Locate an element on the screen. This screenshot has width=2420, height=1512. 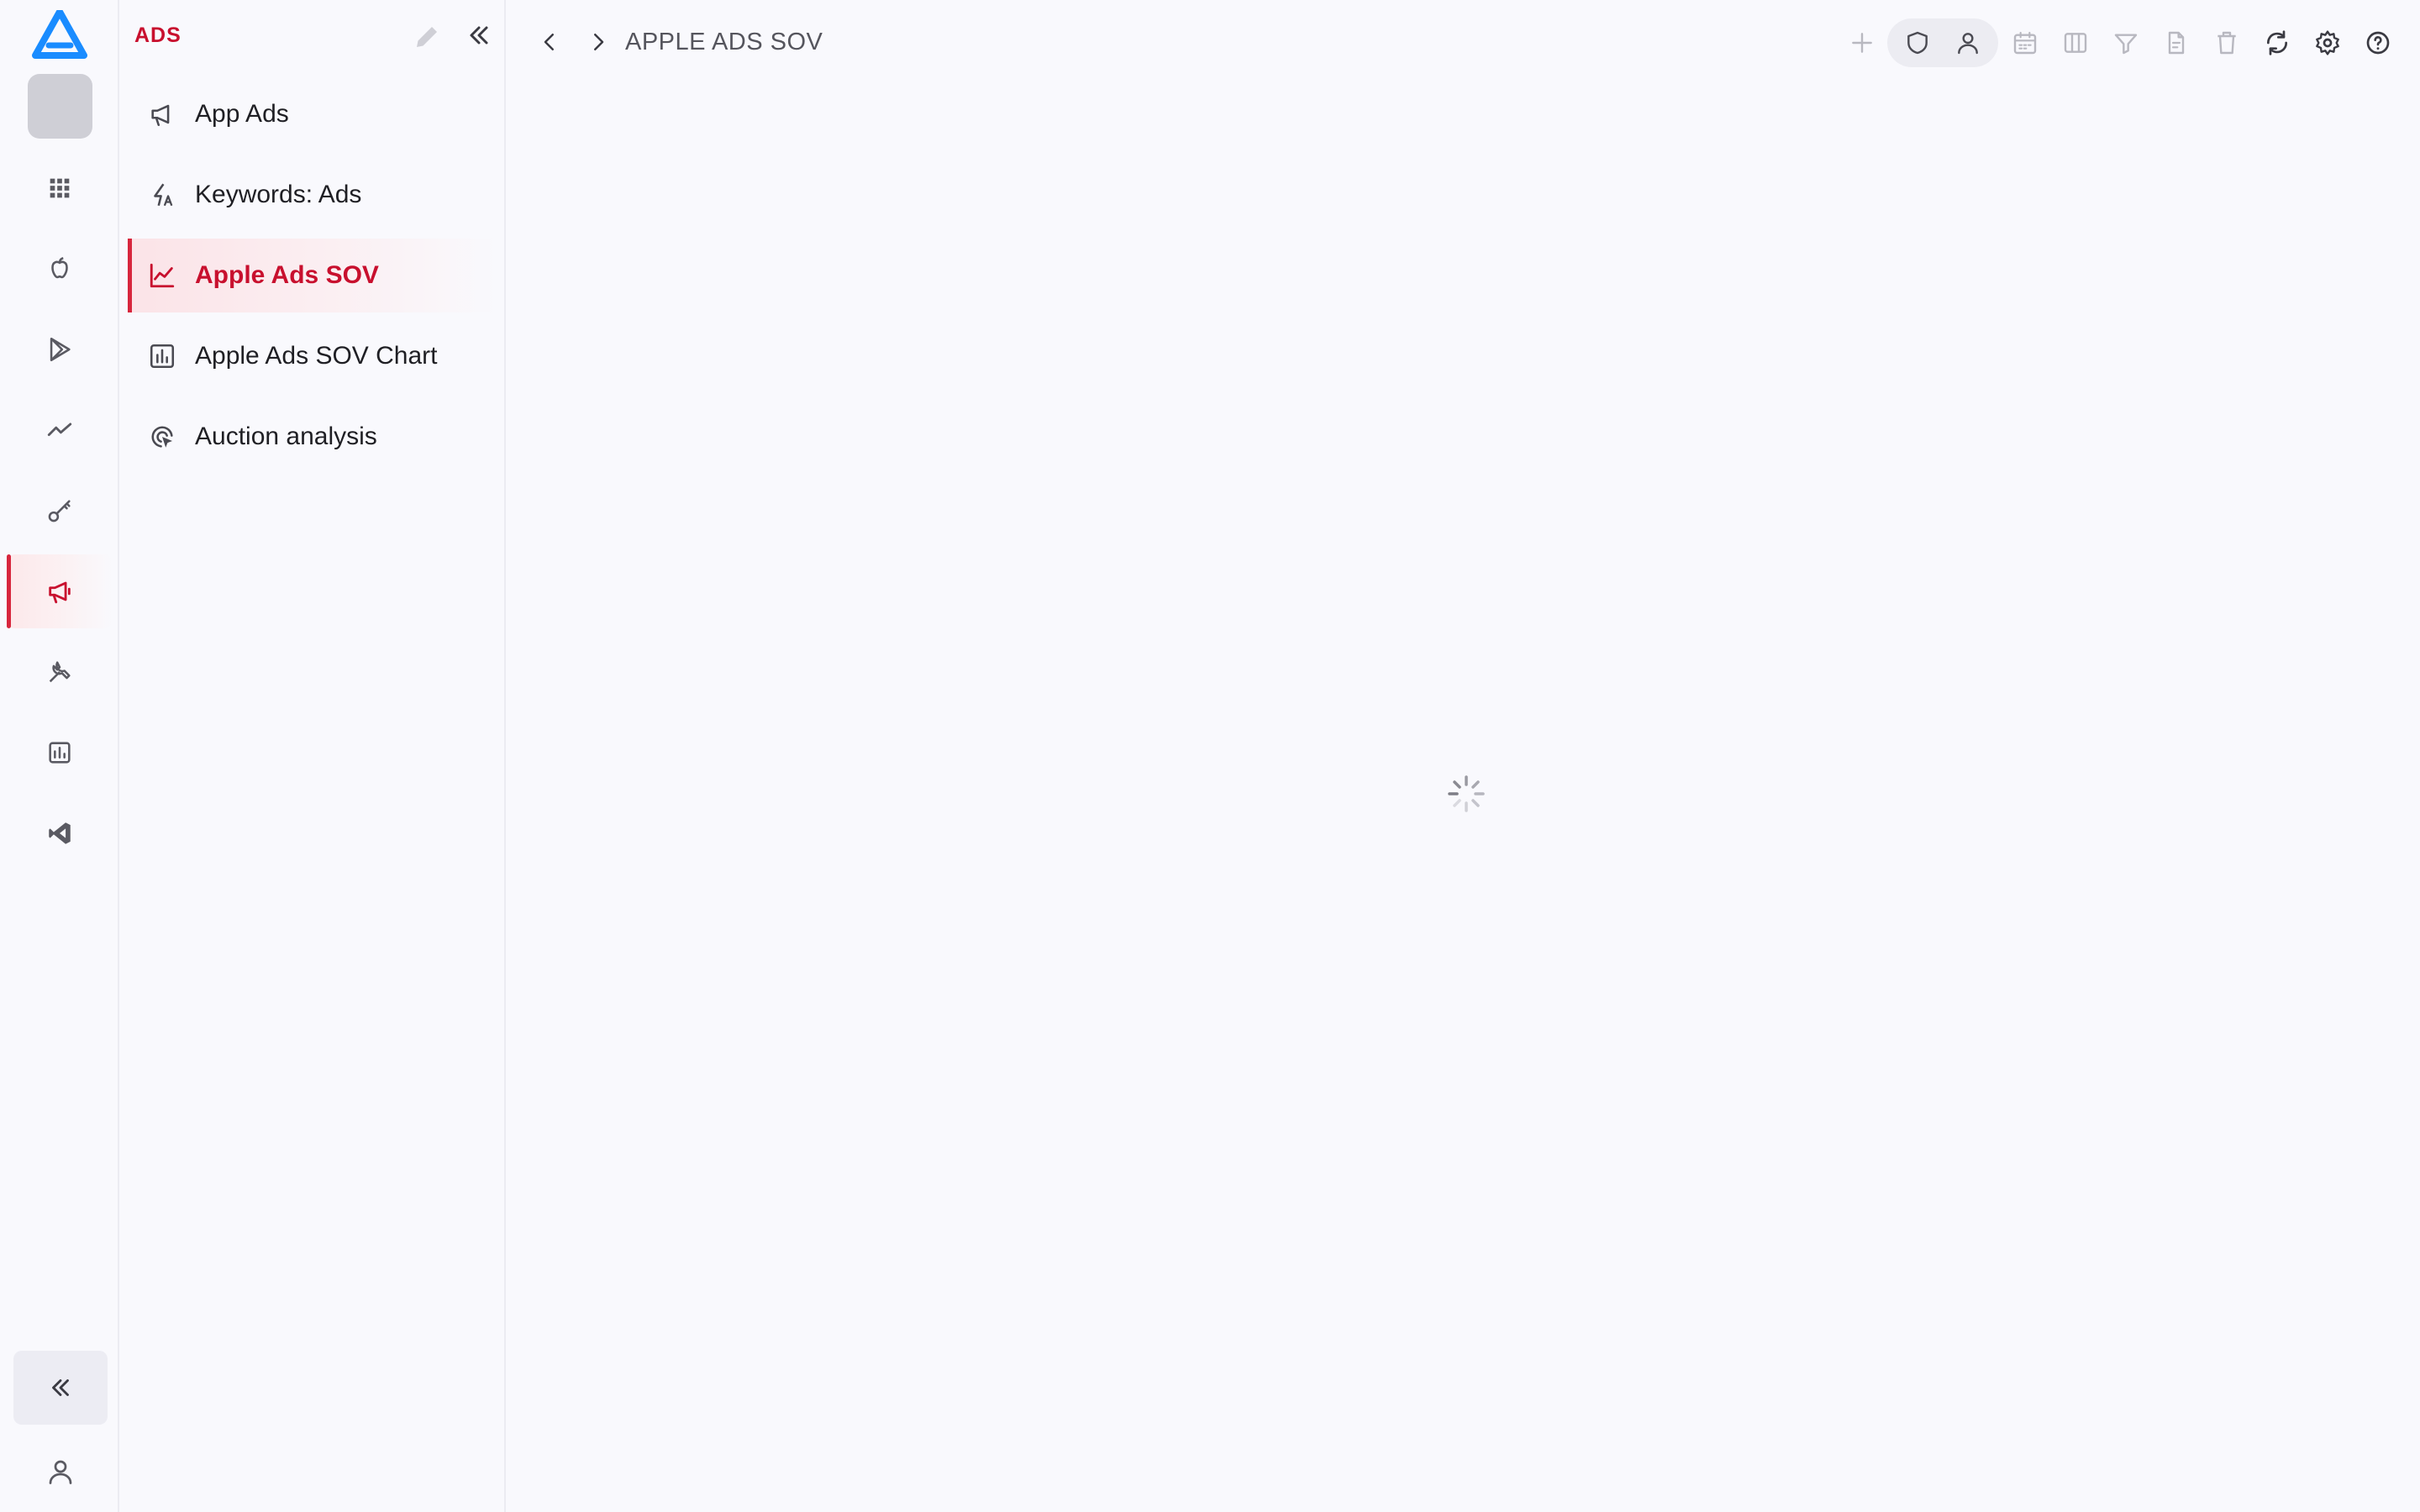
trash-icon is located at coordinates (2226, 43).